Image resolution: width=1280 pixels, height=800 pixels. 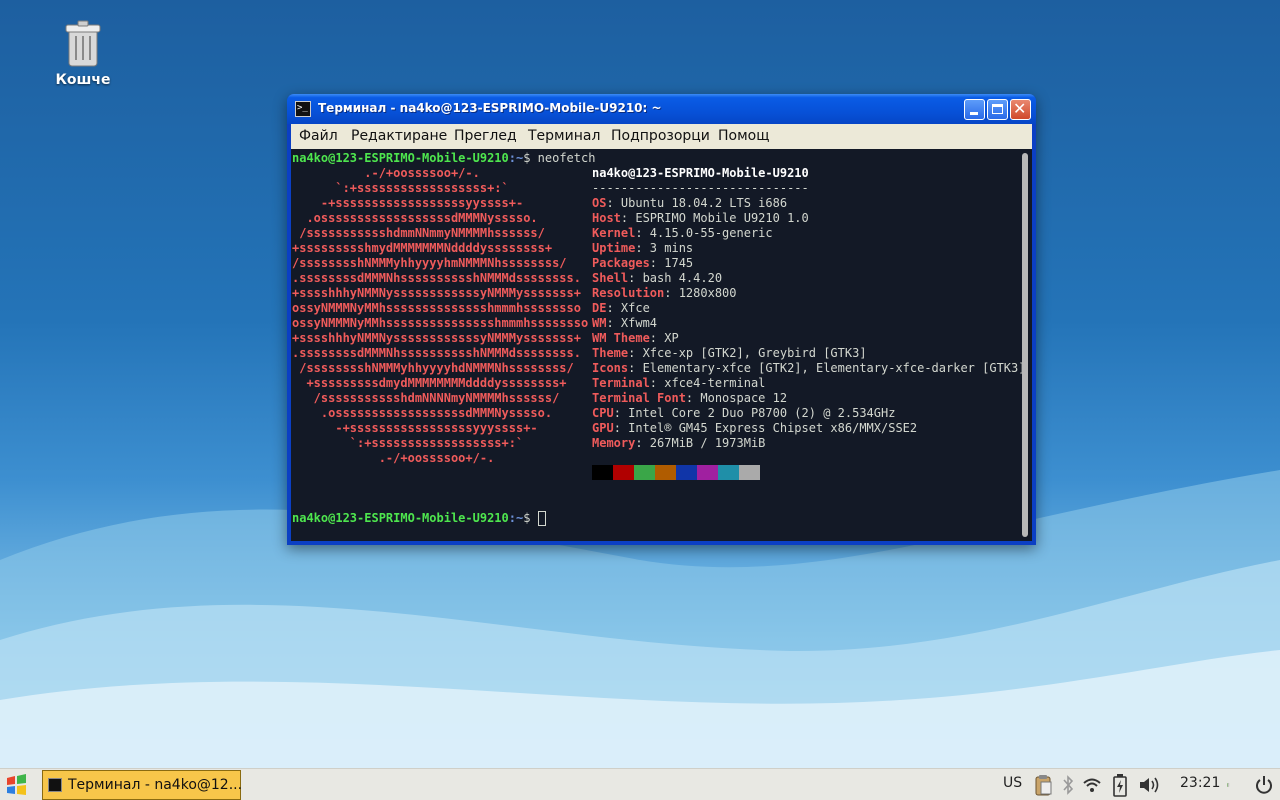 I want to click on prompt-line: na4ko@123-ESPRIMO-Mobile-U9210:~$, so click(x=419, y=518).